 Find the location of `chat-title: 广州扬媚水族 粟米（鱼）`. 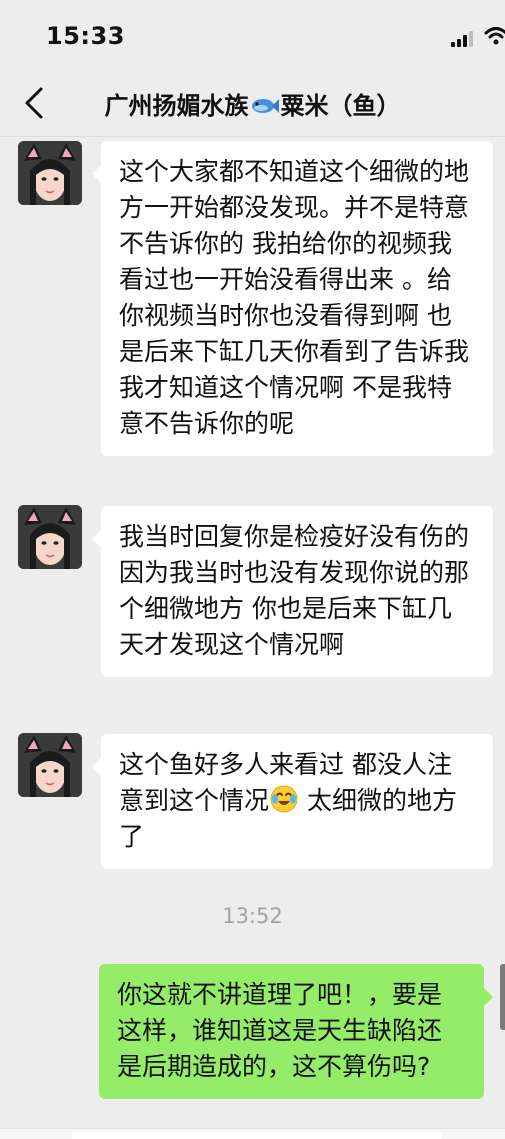

chat-title: 广州扬媚水族 粟米（鱼） is located at coordinates (252, 103).